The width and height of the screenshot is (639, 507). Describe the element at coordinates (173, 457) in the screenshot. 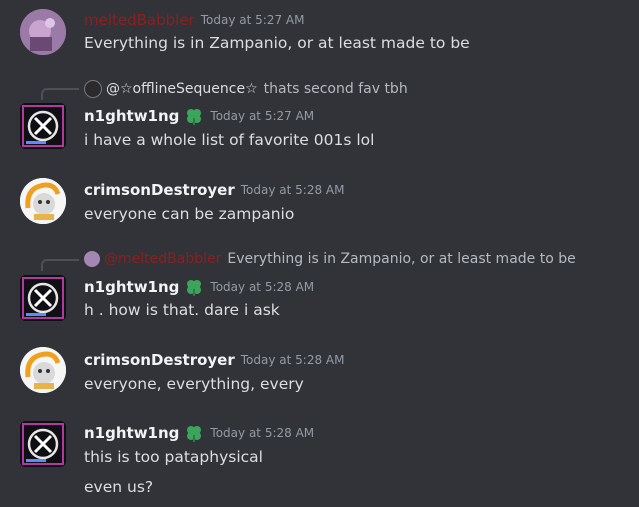

I see `message-text: this is too pataphysical` at that location.